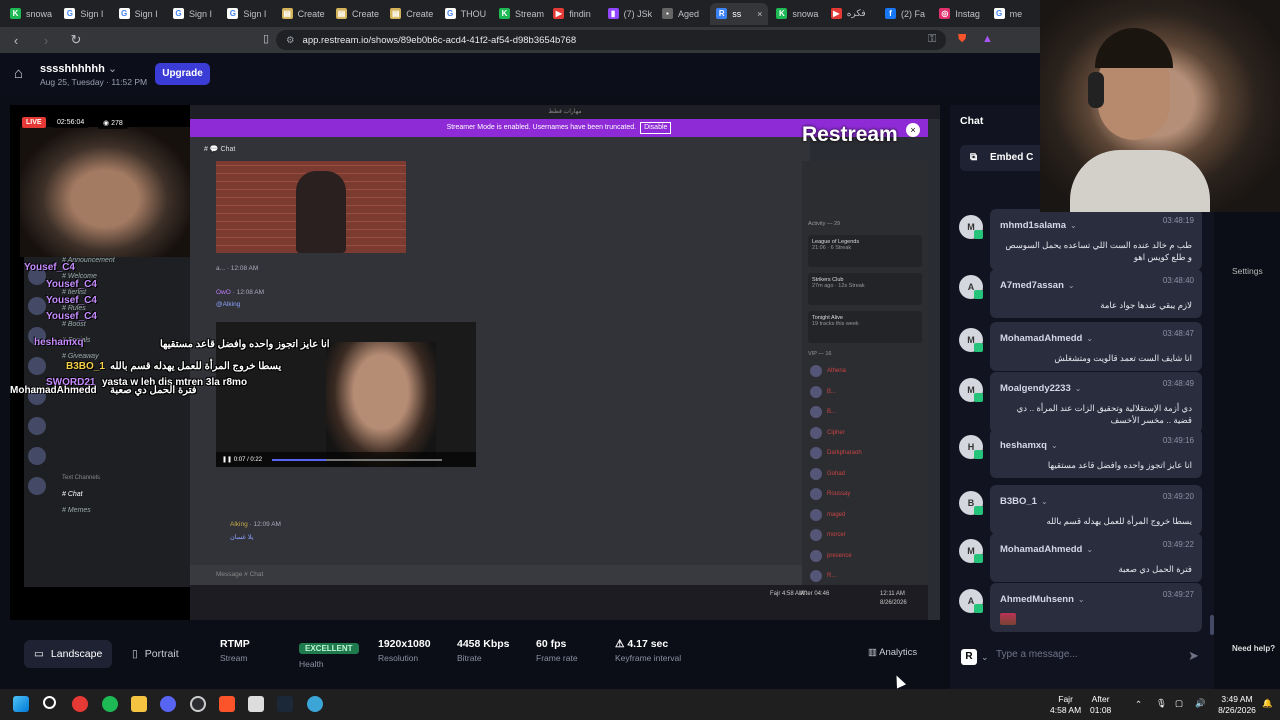 Image resolution: width=1280 pixels, height=720 pixels. What do you see at coordinates (759, 14) in the screenshot?
I see `tab-close-icon: ×` at bounding box center [759, 14].